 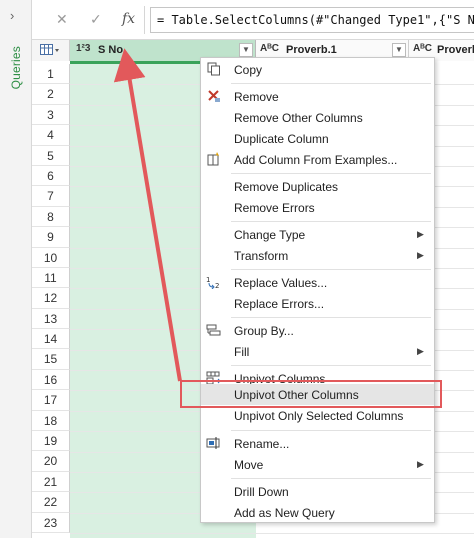 I want to click on row-number: 14, so click(x=51, y=339).